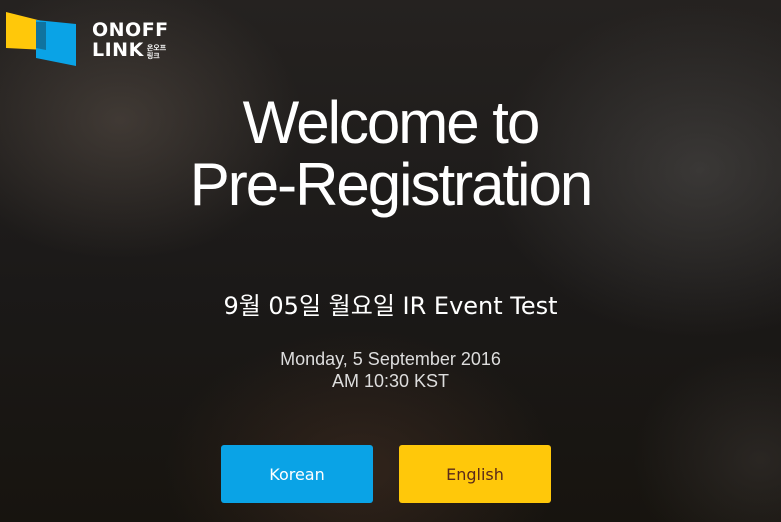 This screenshot has width=781, height=522. Describe the element at coordinates (297, 474) in the screenshot. I see `korean-button: Korean` at that location.